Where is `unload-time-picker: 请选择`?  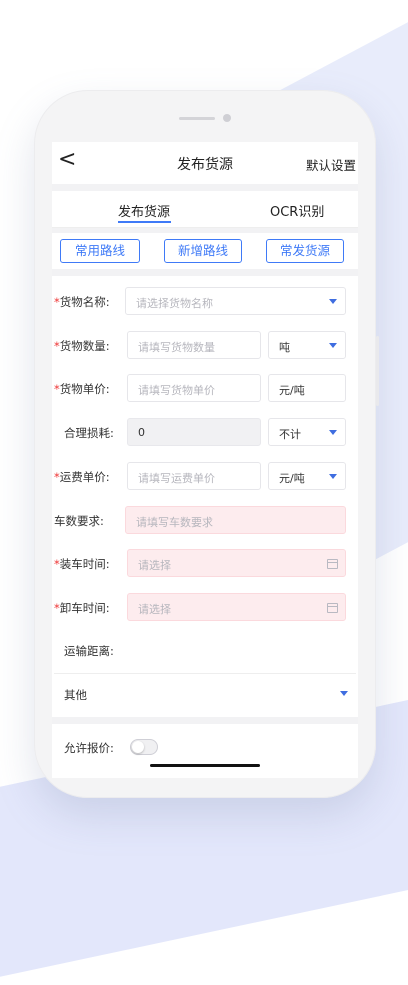 unload-time-picker: 请选择 is located at coordinates (236, 607).